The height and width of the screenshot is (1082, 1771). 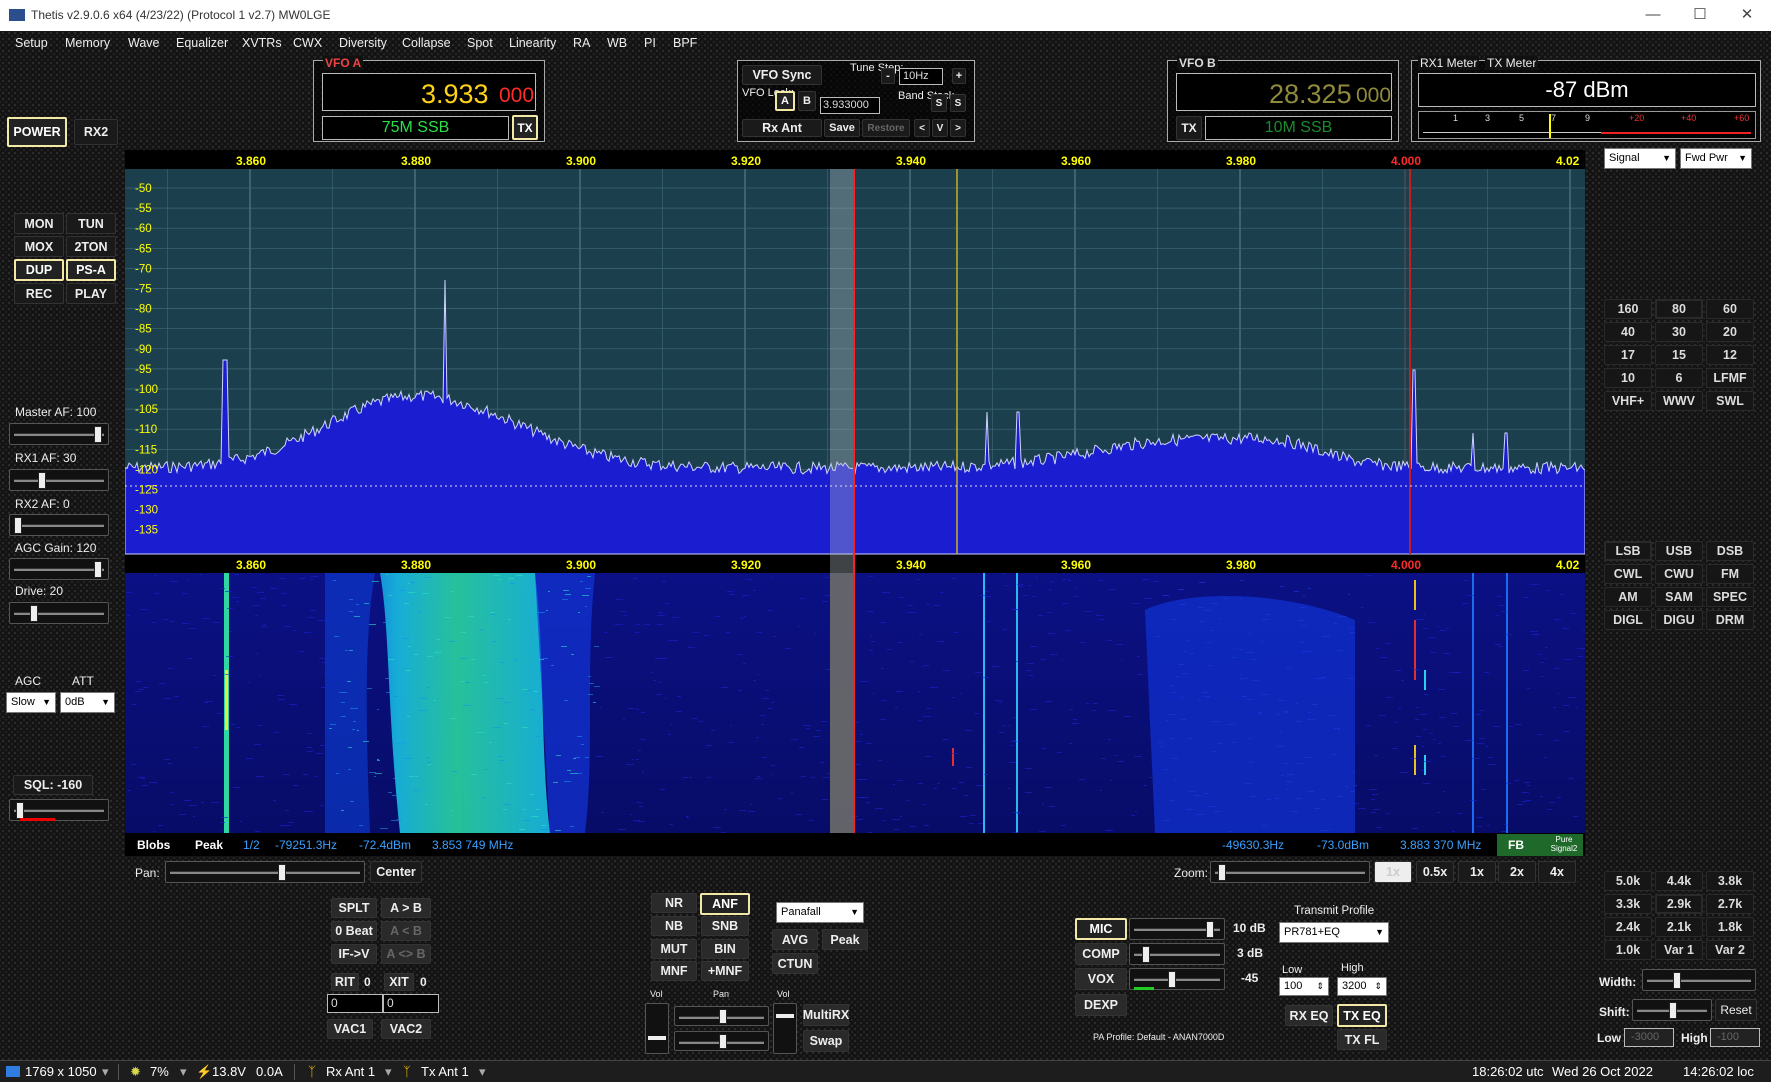 I want to click on mode-button-drm: DRM, so click(x=1730, y=620).